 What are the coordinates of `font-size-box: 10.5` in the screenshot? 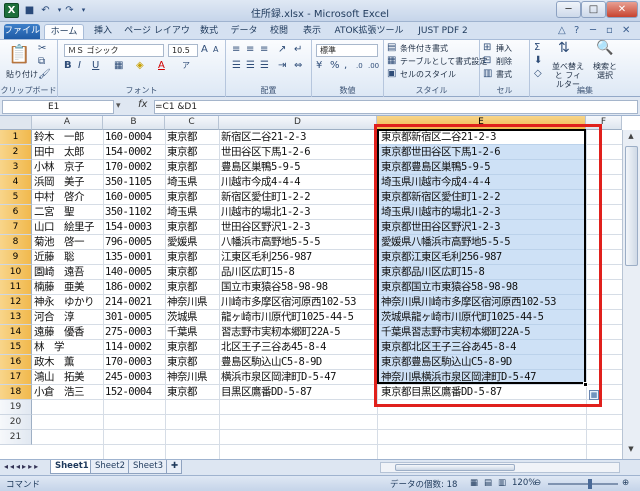 It's located at (183, 50).